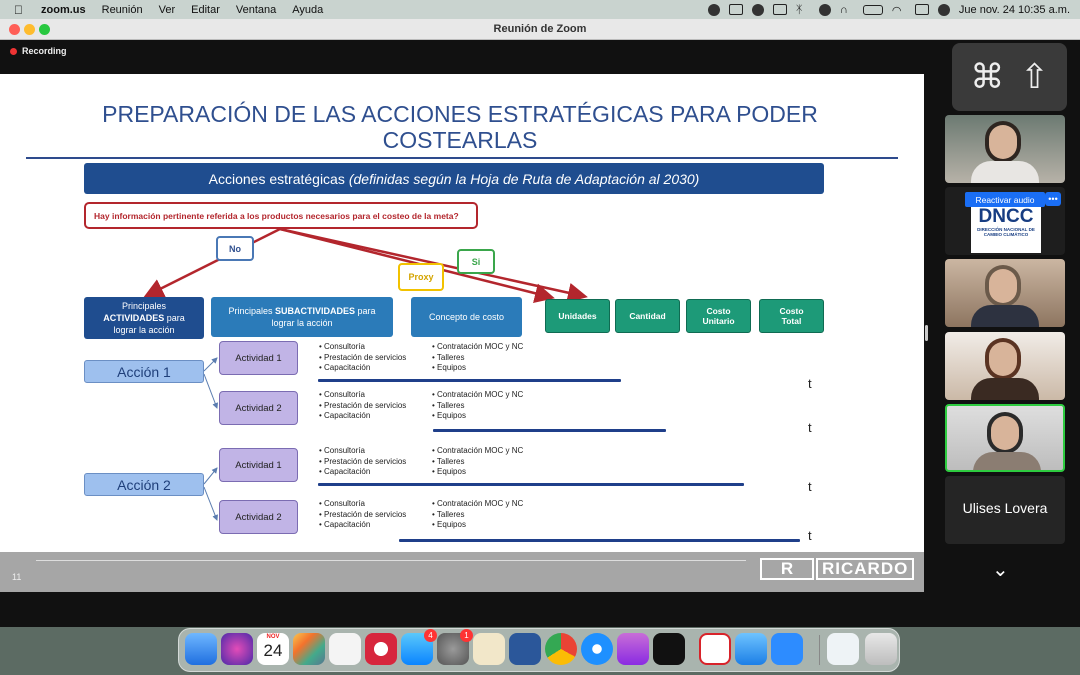 This screenshot has width=1080, height=675. What do you see at coordinates (362, 368) in the screenshot?
I see `list-item: Capacitación` at bounding box center [362, 368].